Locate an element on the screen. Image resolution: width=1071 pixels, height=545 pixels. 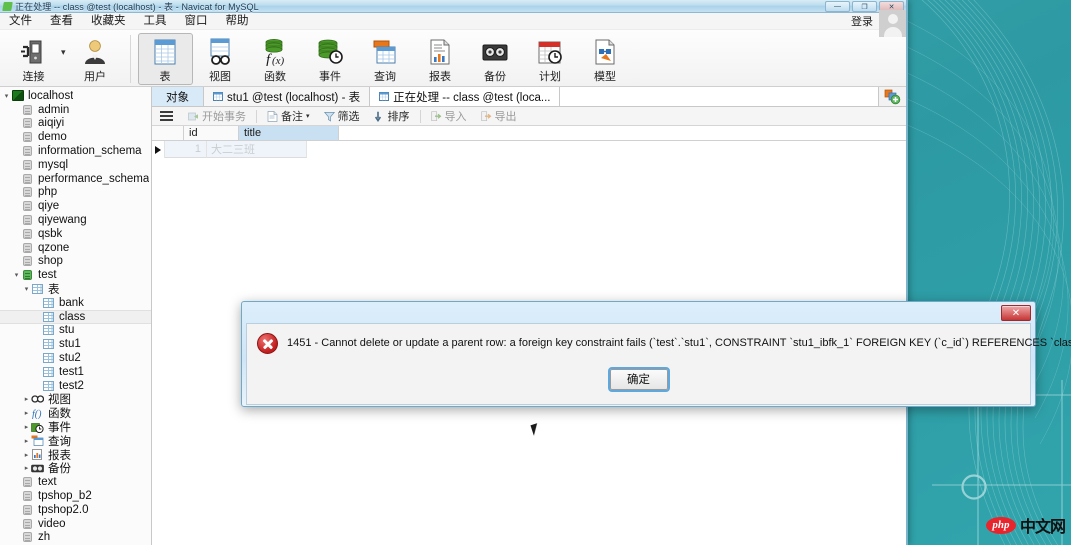
tree-item--: ▸ f() 函数 is located at coordinates (75, 413).